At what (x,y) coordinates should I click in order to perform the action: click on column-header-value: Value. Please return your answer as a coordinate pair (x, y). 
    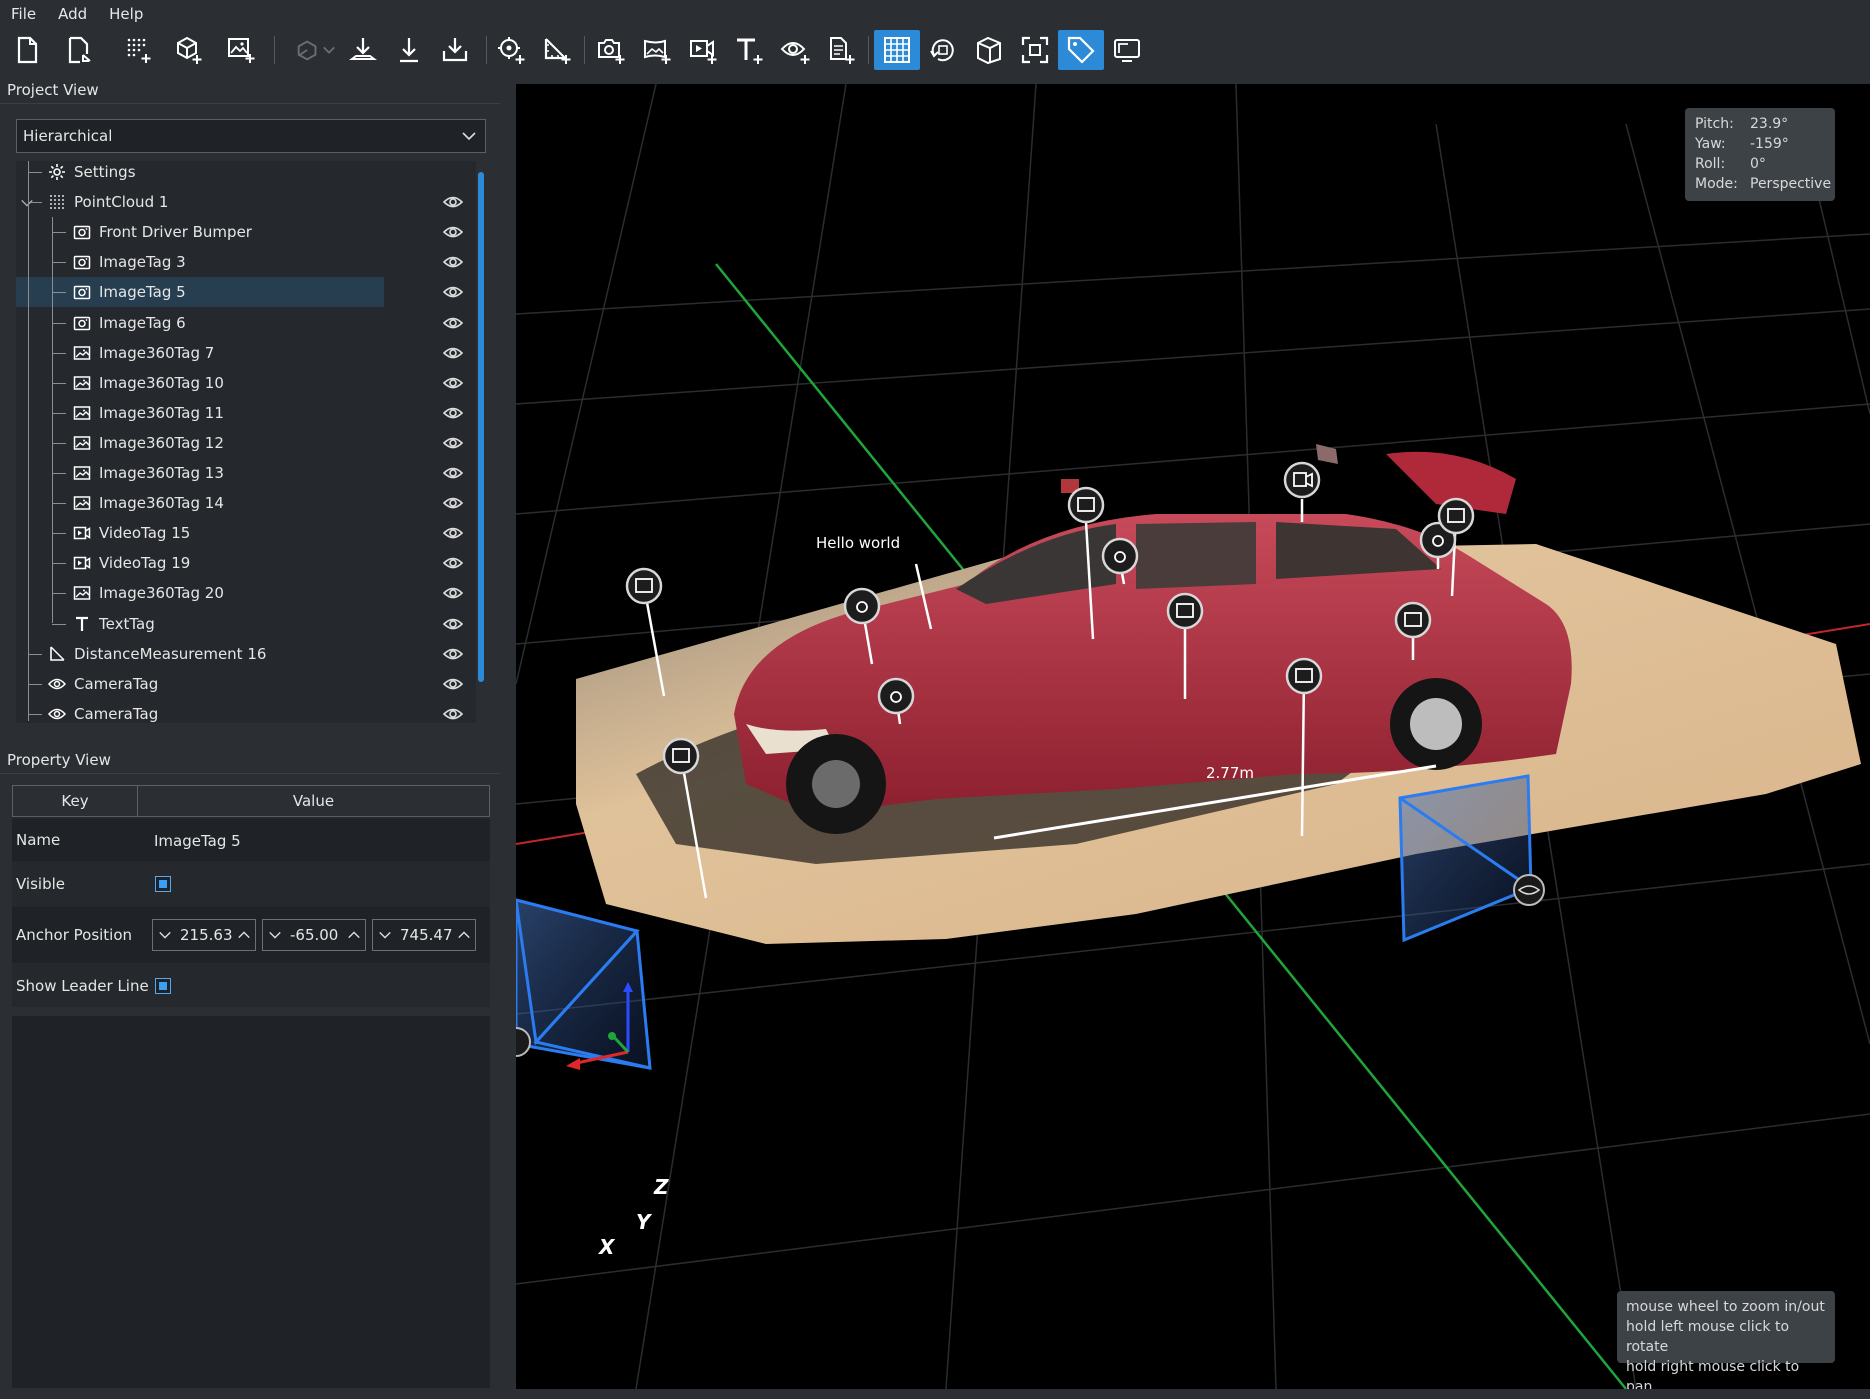
    Looking at the image, I should click on (313, 801).